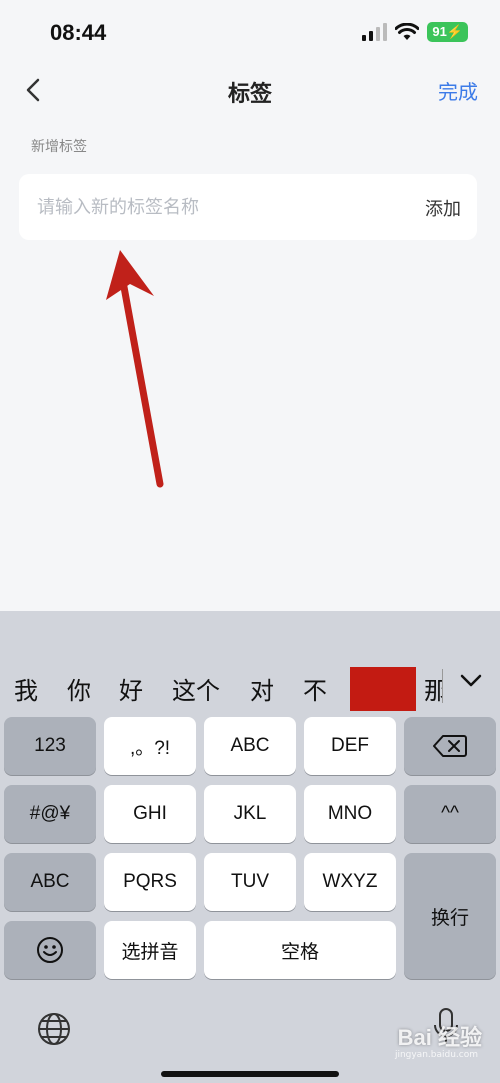  I want to click on emoji-icon, so click(50, 950).